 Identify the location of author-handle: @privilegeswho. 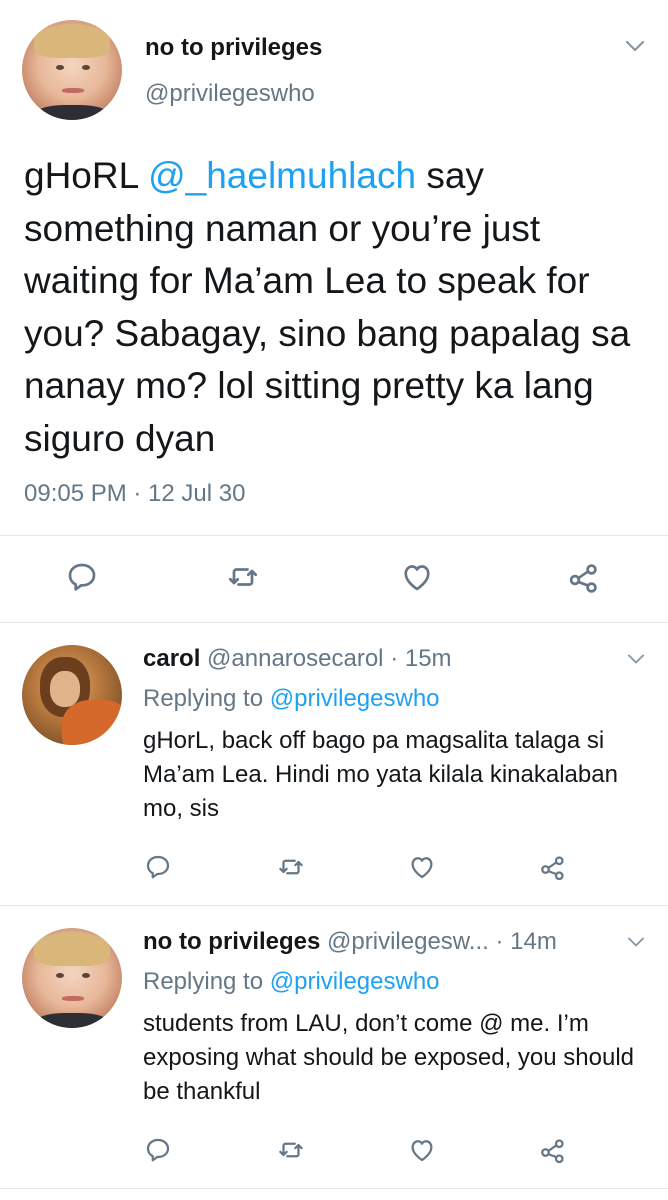
(230, 94).